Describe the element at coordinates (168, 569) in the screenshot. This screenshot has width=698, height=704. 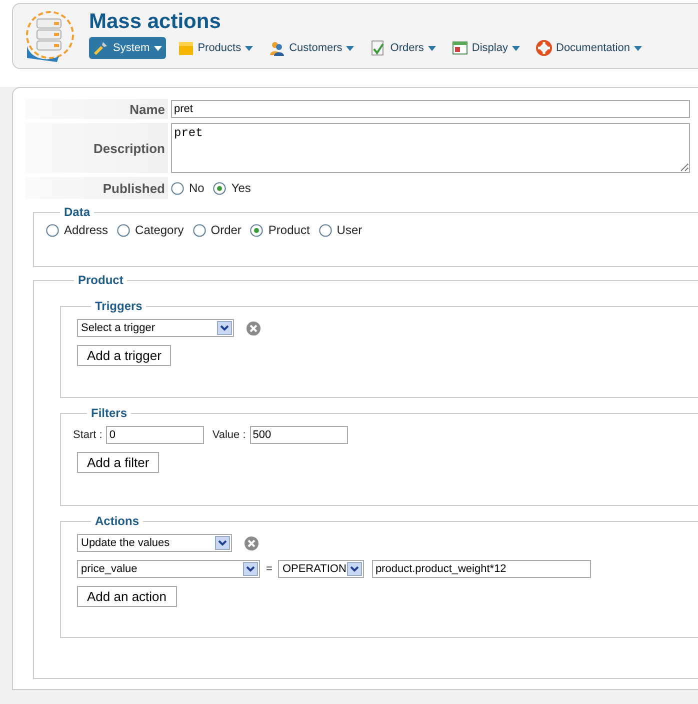
I see `column-select: price_value` at that location.